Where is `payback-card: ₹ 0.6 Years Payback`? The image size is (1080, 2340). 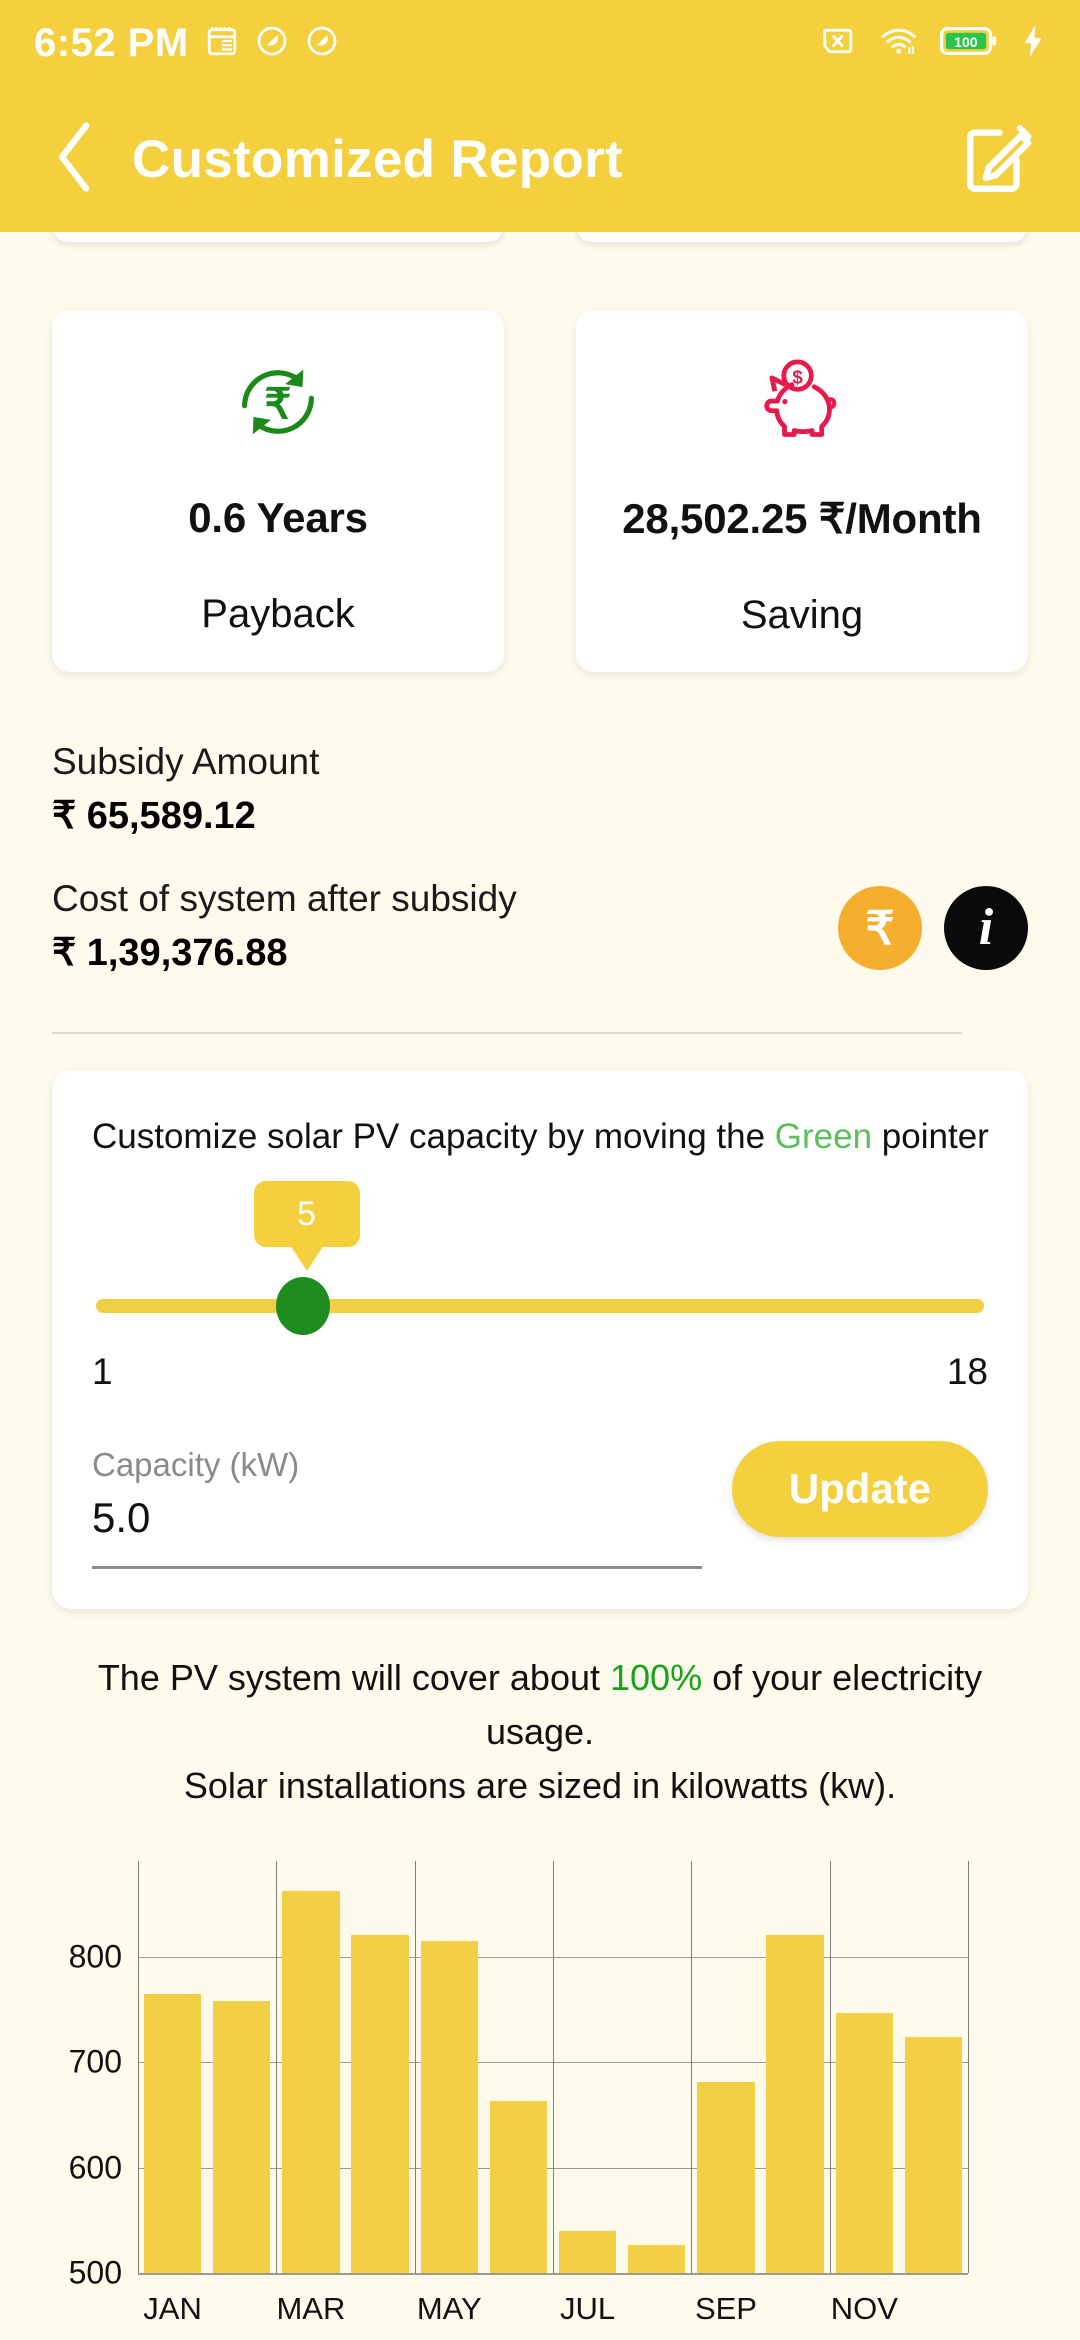 payback-card: ₹ 0.6 Years Payback is located at coordinates (278, 491).